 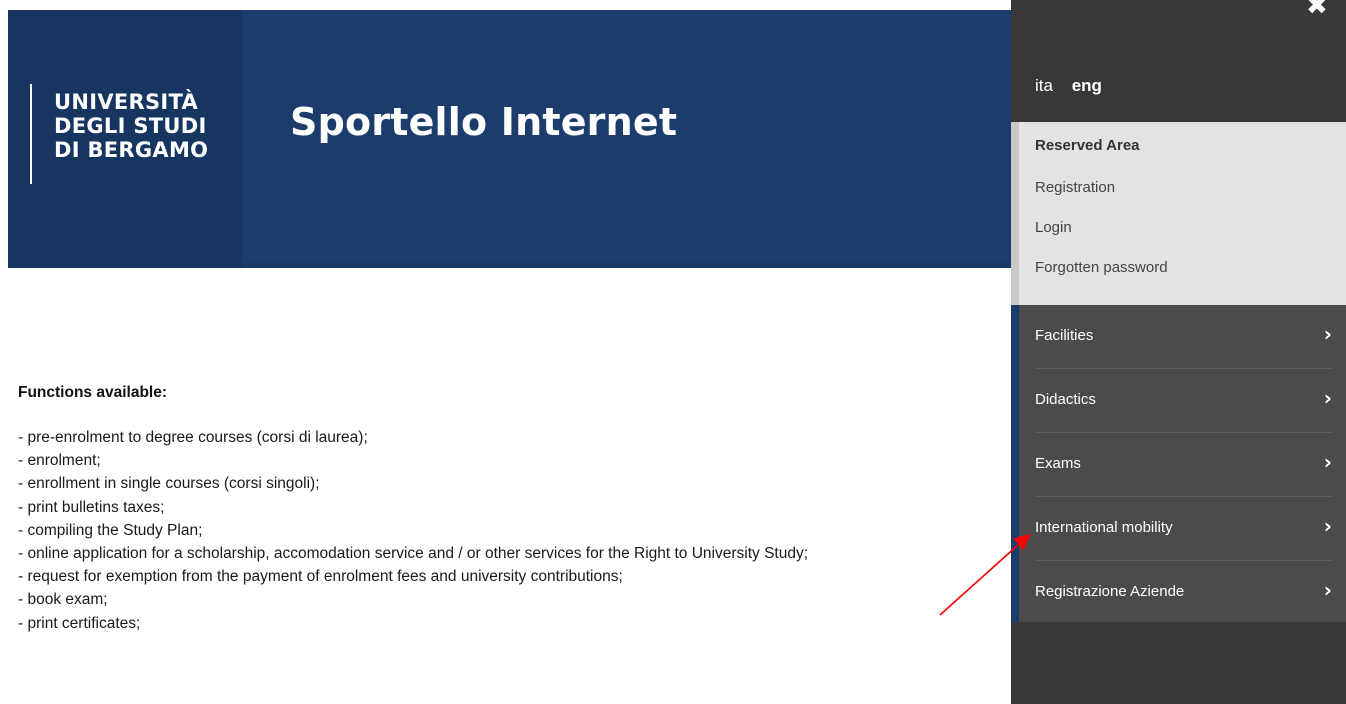 I want to click on menu-item-registrazione-aziende: Registrazione Aziende ›, so click(x=1182, y=592).